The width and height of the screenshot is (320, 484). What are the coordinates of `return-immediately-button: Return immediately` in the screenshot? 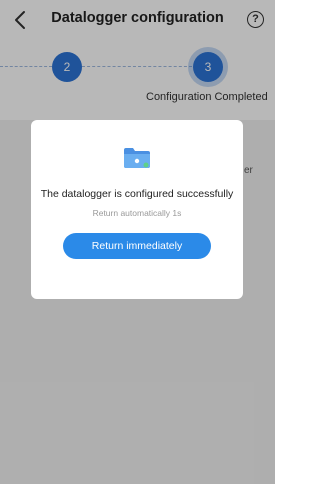 It's located at (137, 246).